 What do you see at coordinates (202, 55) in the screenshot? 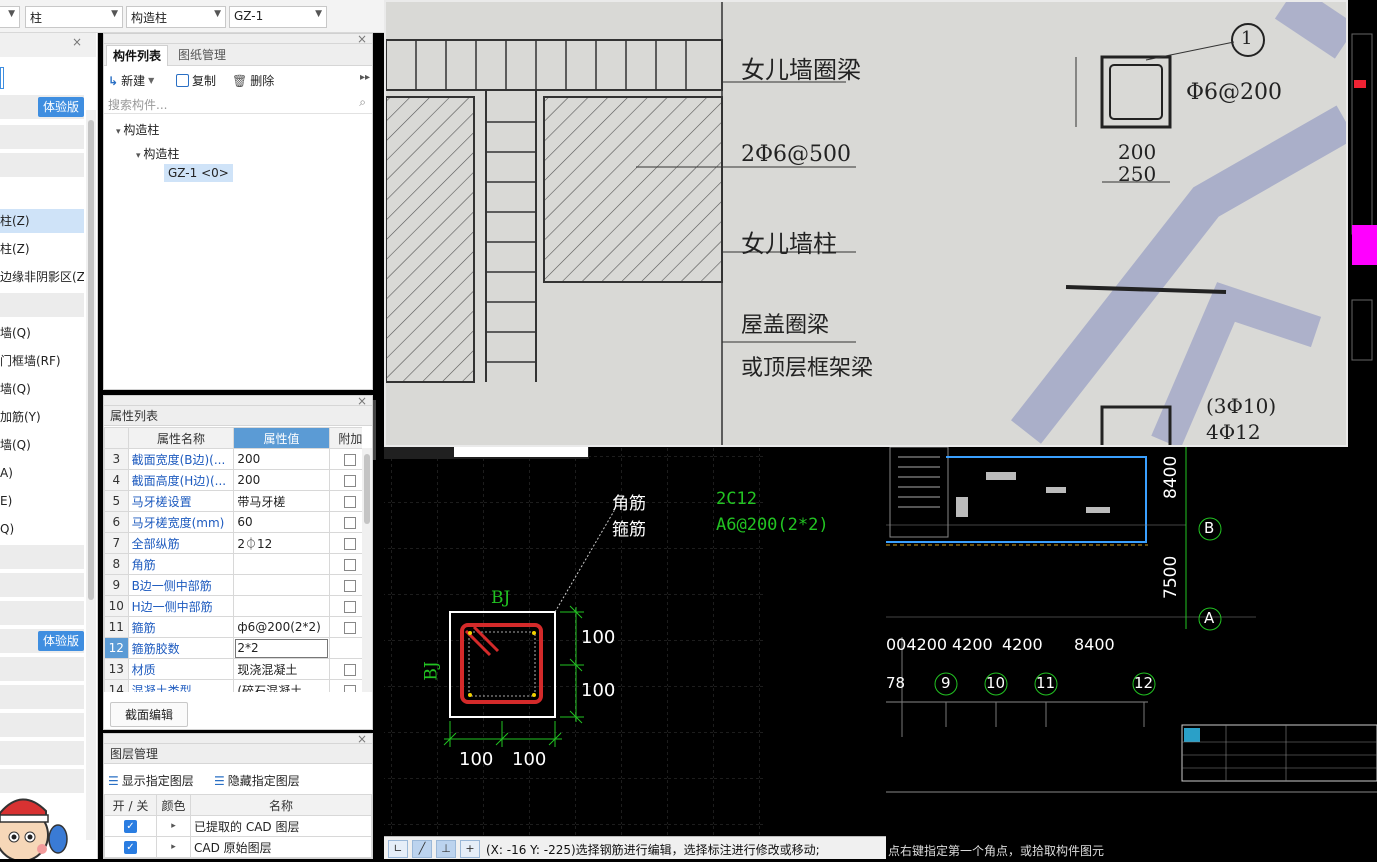
I see `tab-drawing-management: 图纸管理` at bounding box center [202, 55].